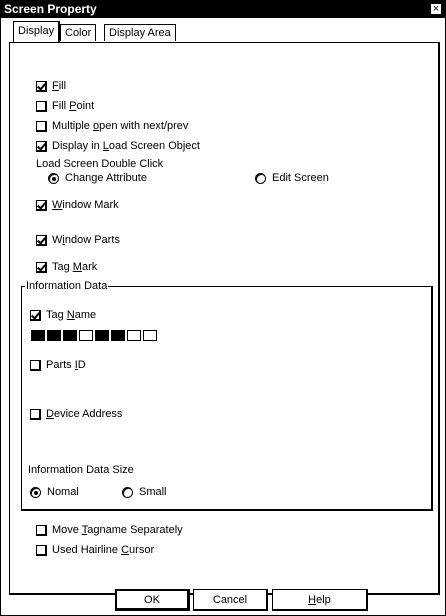  I want to click on change-attribute-radio: Change Attribute, so click(97, 178).